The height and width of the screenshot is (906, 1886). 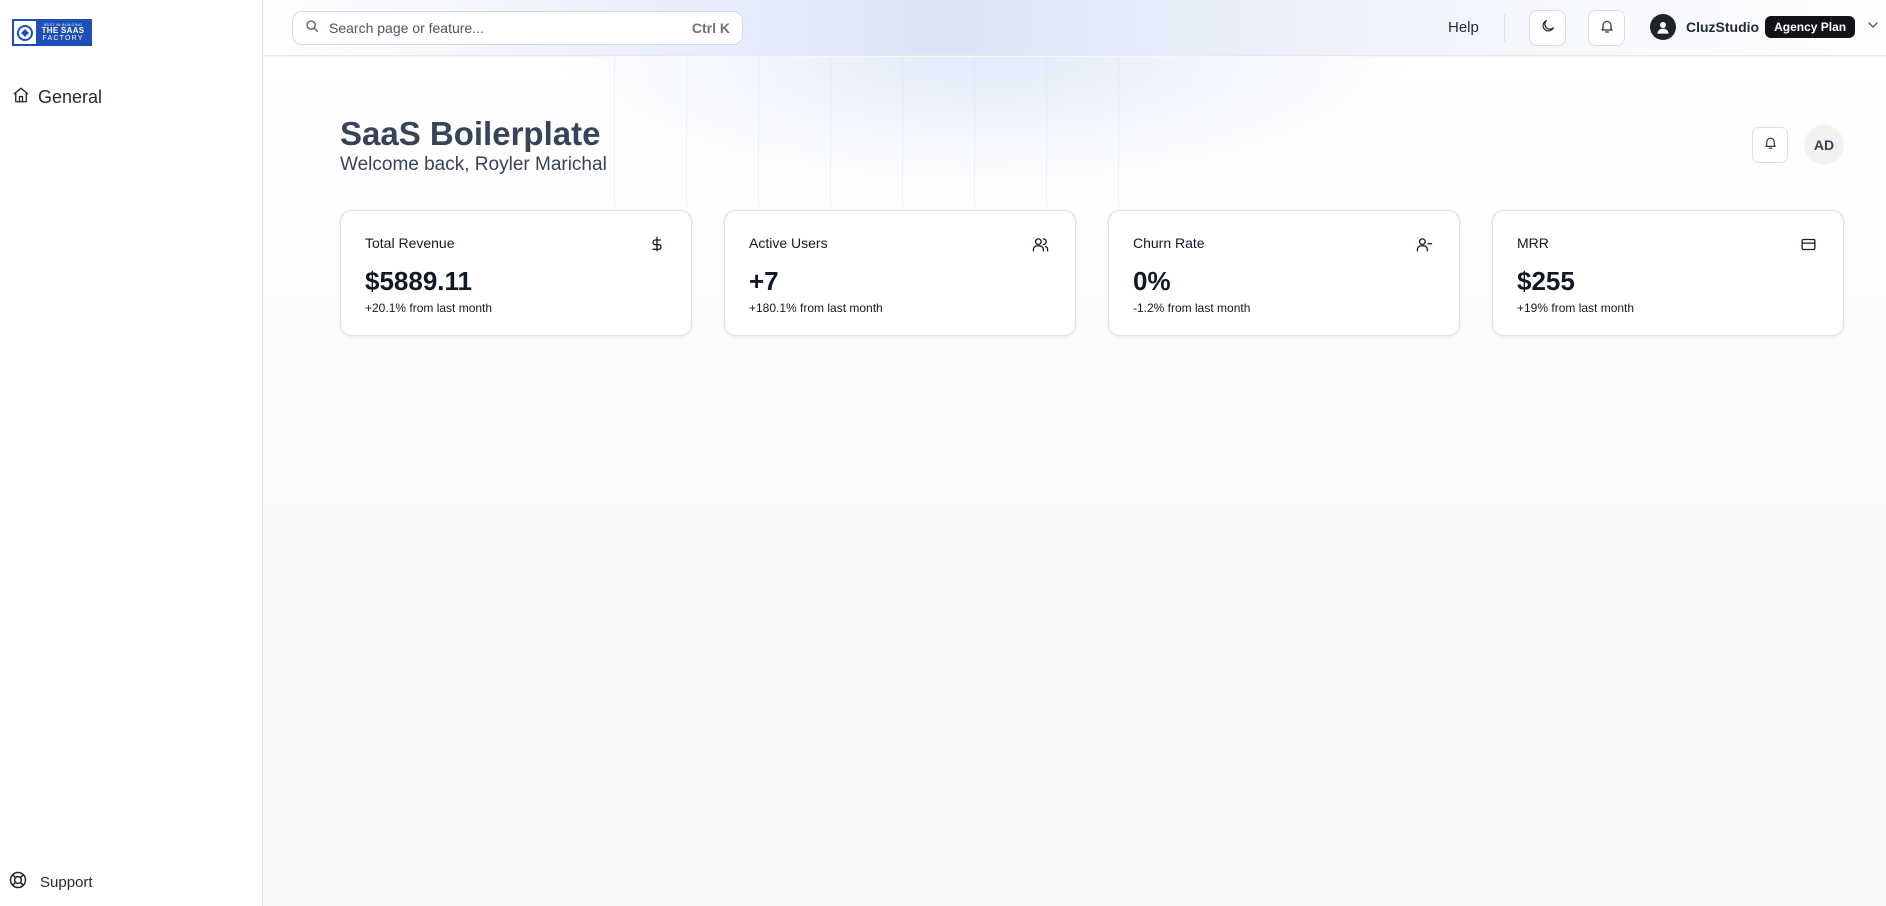 I want to click on stat-card-active-users: Active Users +7 +180.1% from last month, so click(x=900, y=273).